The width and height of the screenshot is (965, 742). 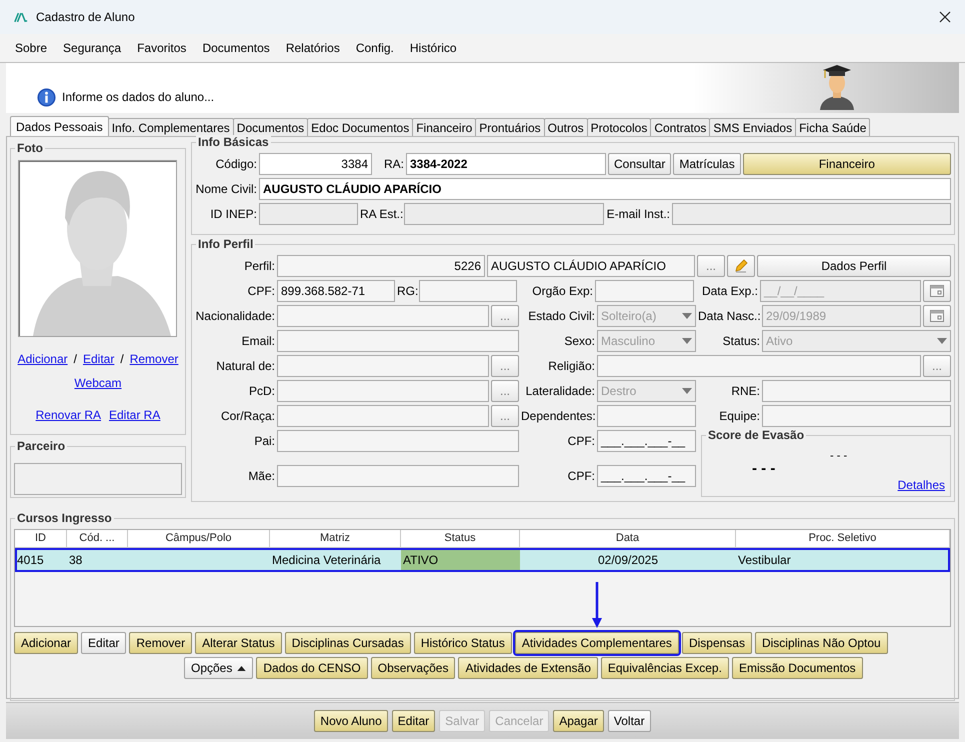 What do you see at coordinates (628, 560) in the screenshot?
I see `table-cell-text: 02/09/2025` at bounding box center [628, 560].